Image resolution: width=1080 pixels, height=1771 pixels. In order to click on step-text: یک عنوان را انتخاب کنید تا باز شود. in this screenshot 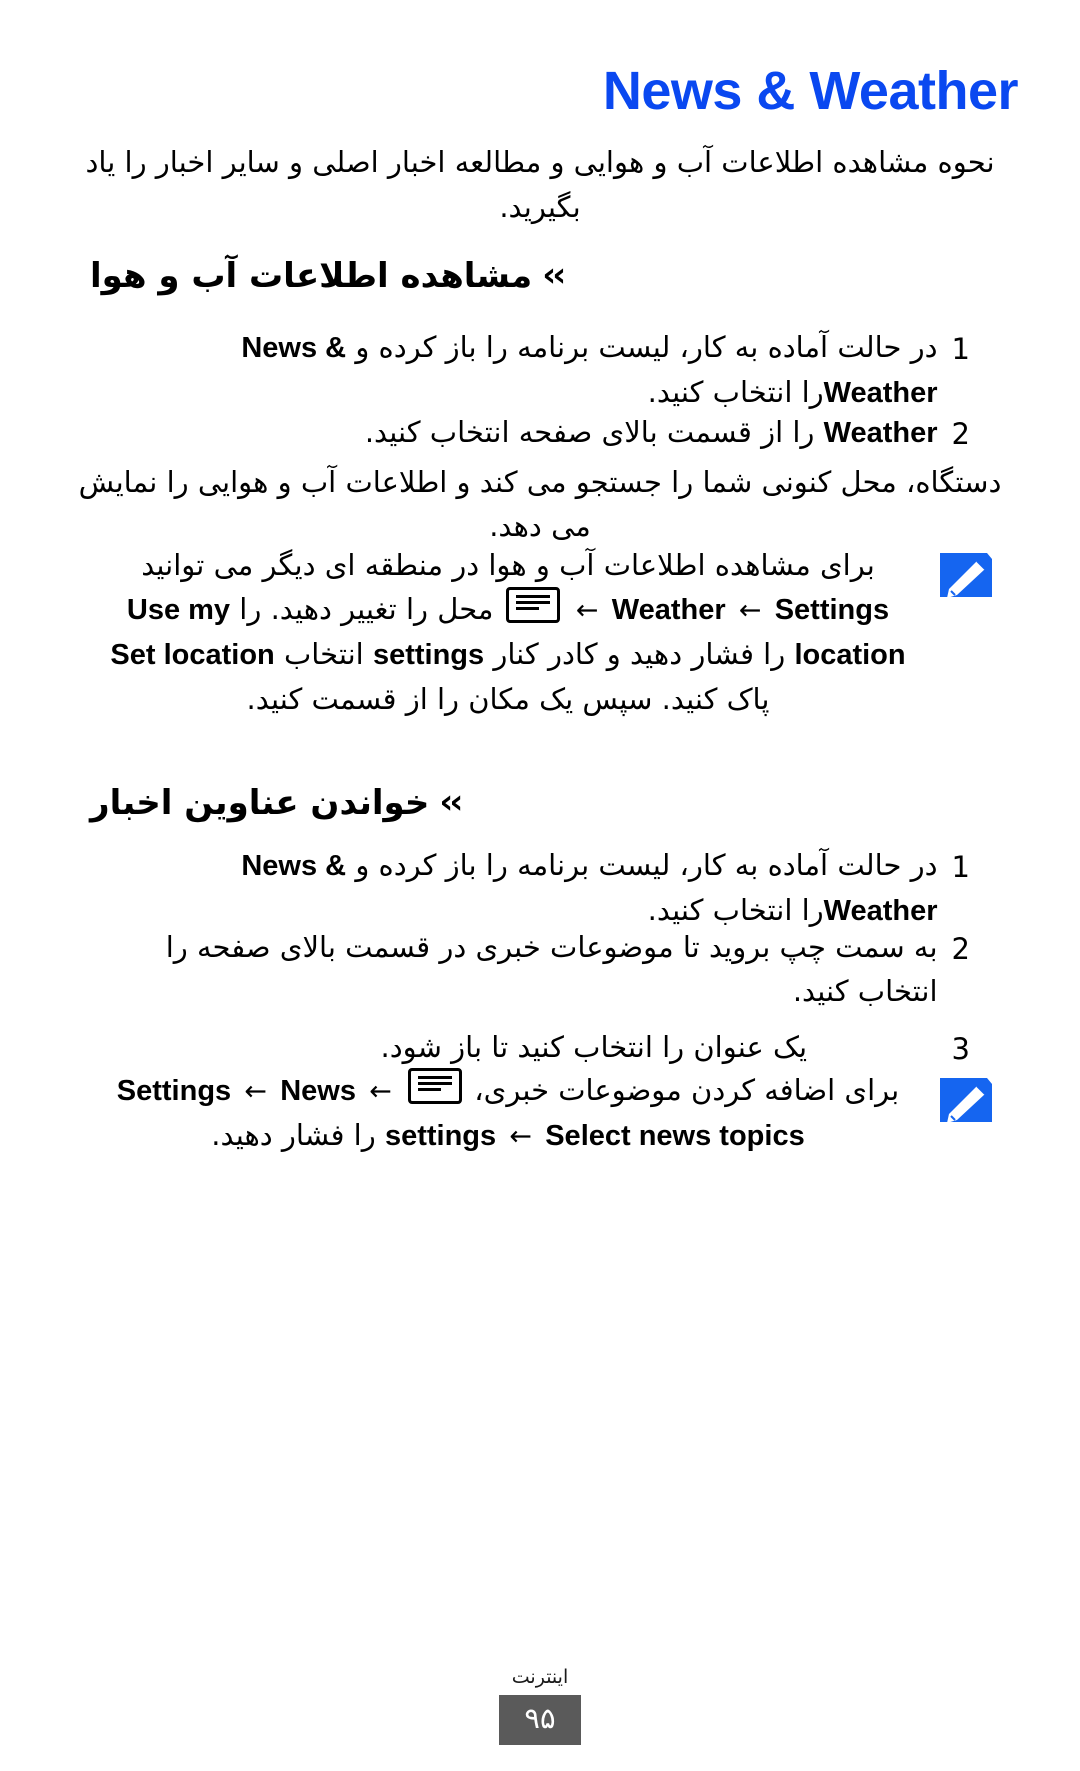, I will do `click(594, 1047)`.